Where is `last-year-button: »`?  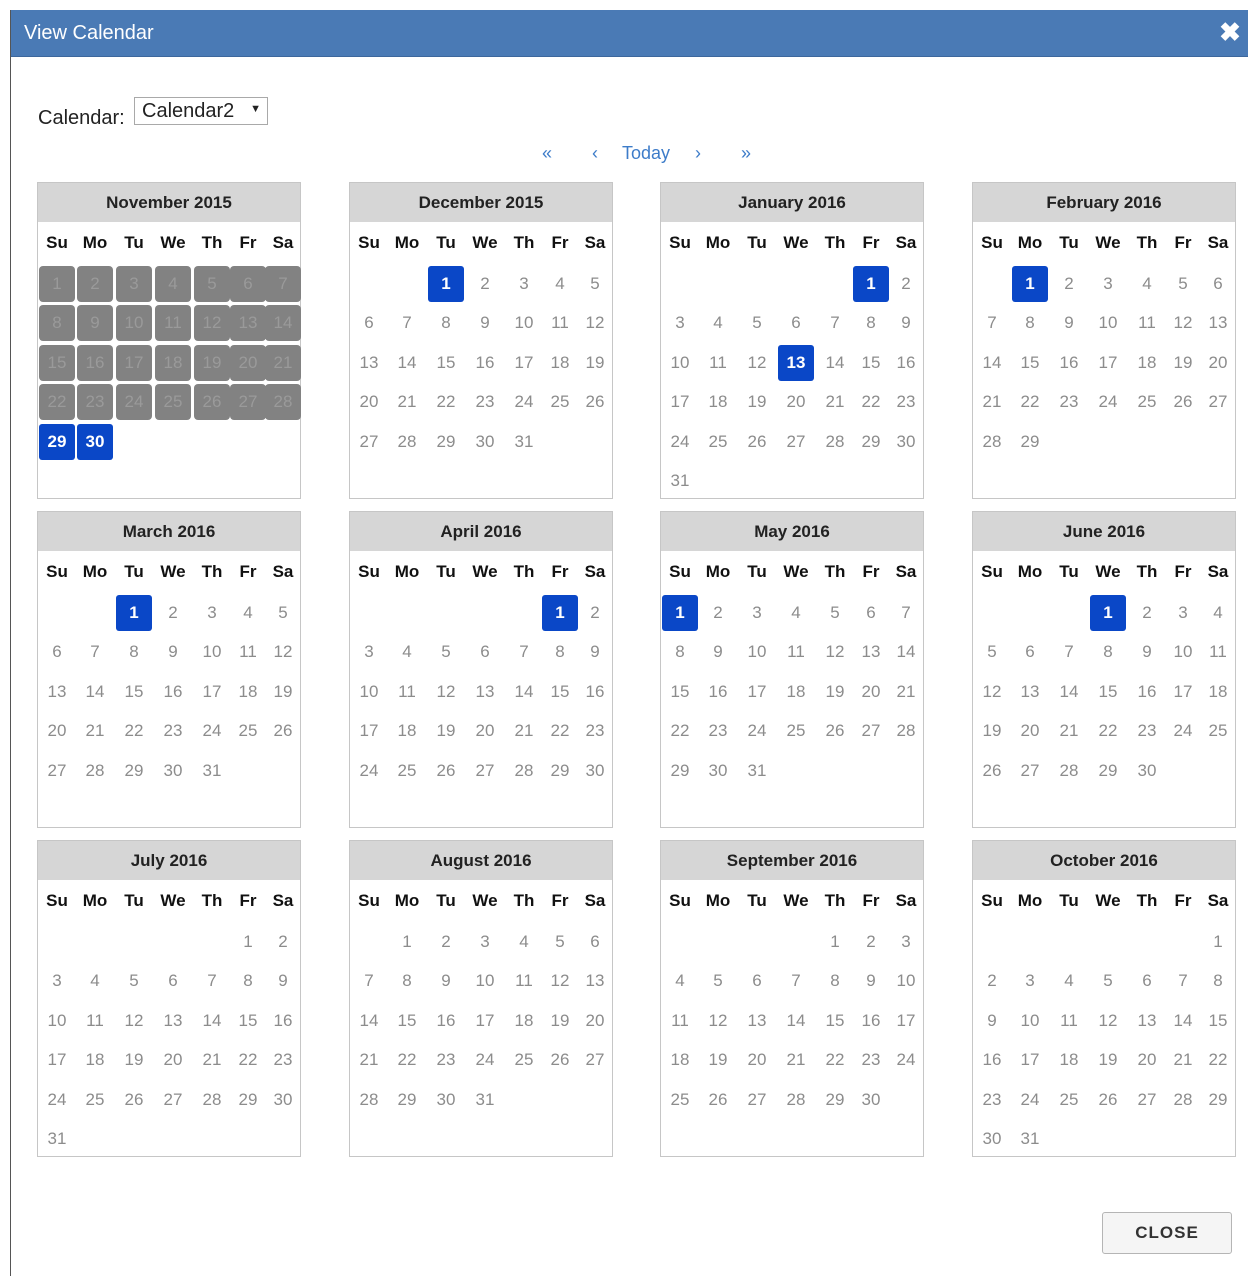
last-year-button: » is located at coordinates (746, 153).